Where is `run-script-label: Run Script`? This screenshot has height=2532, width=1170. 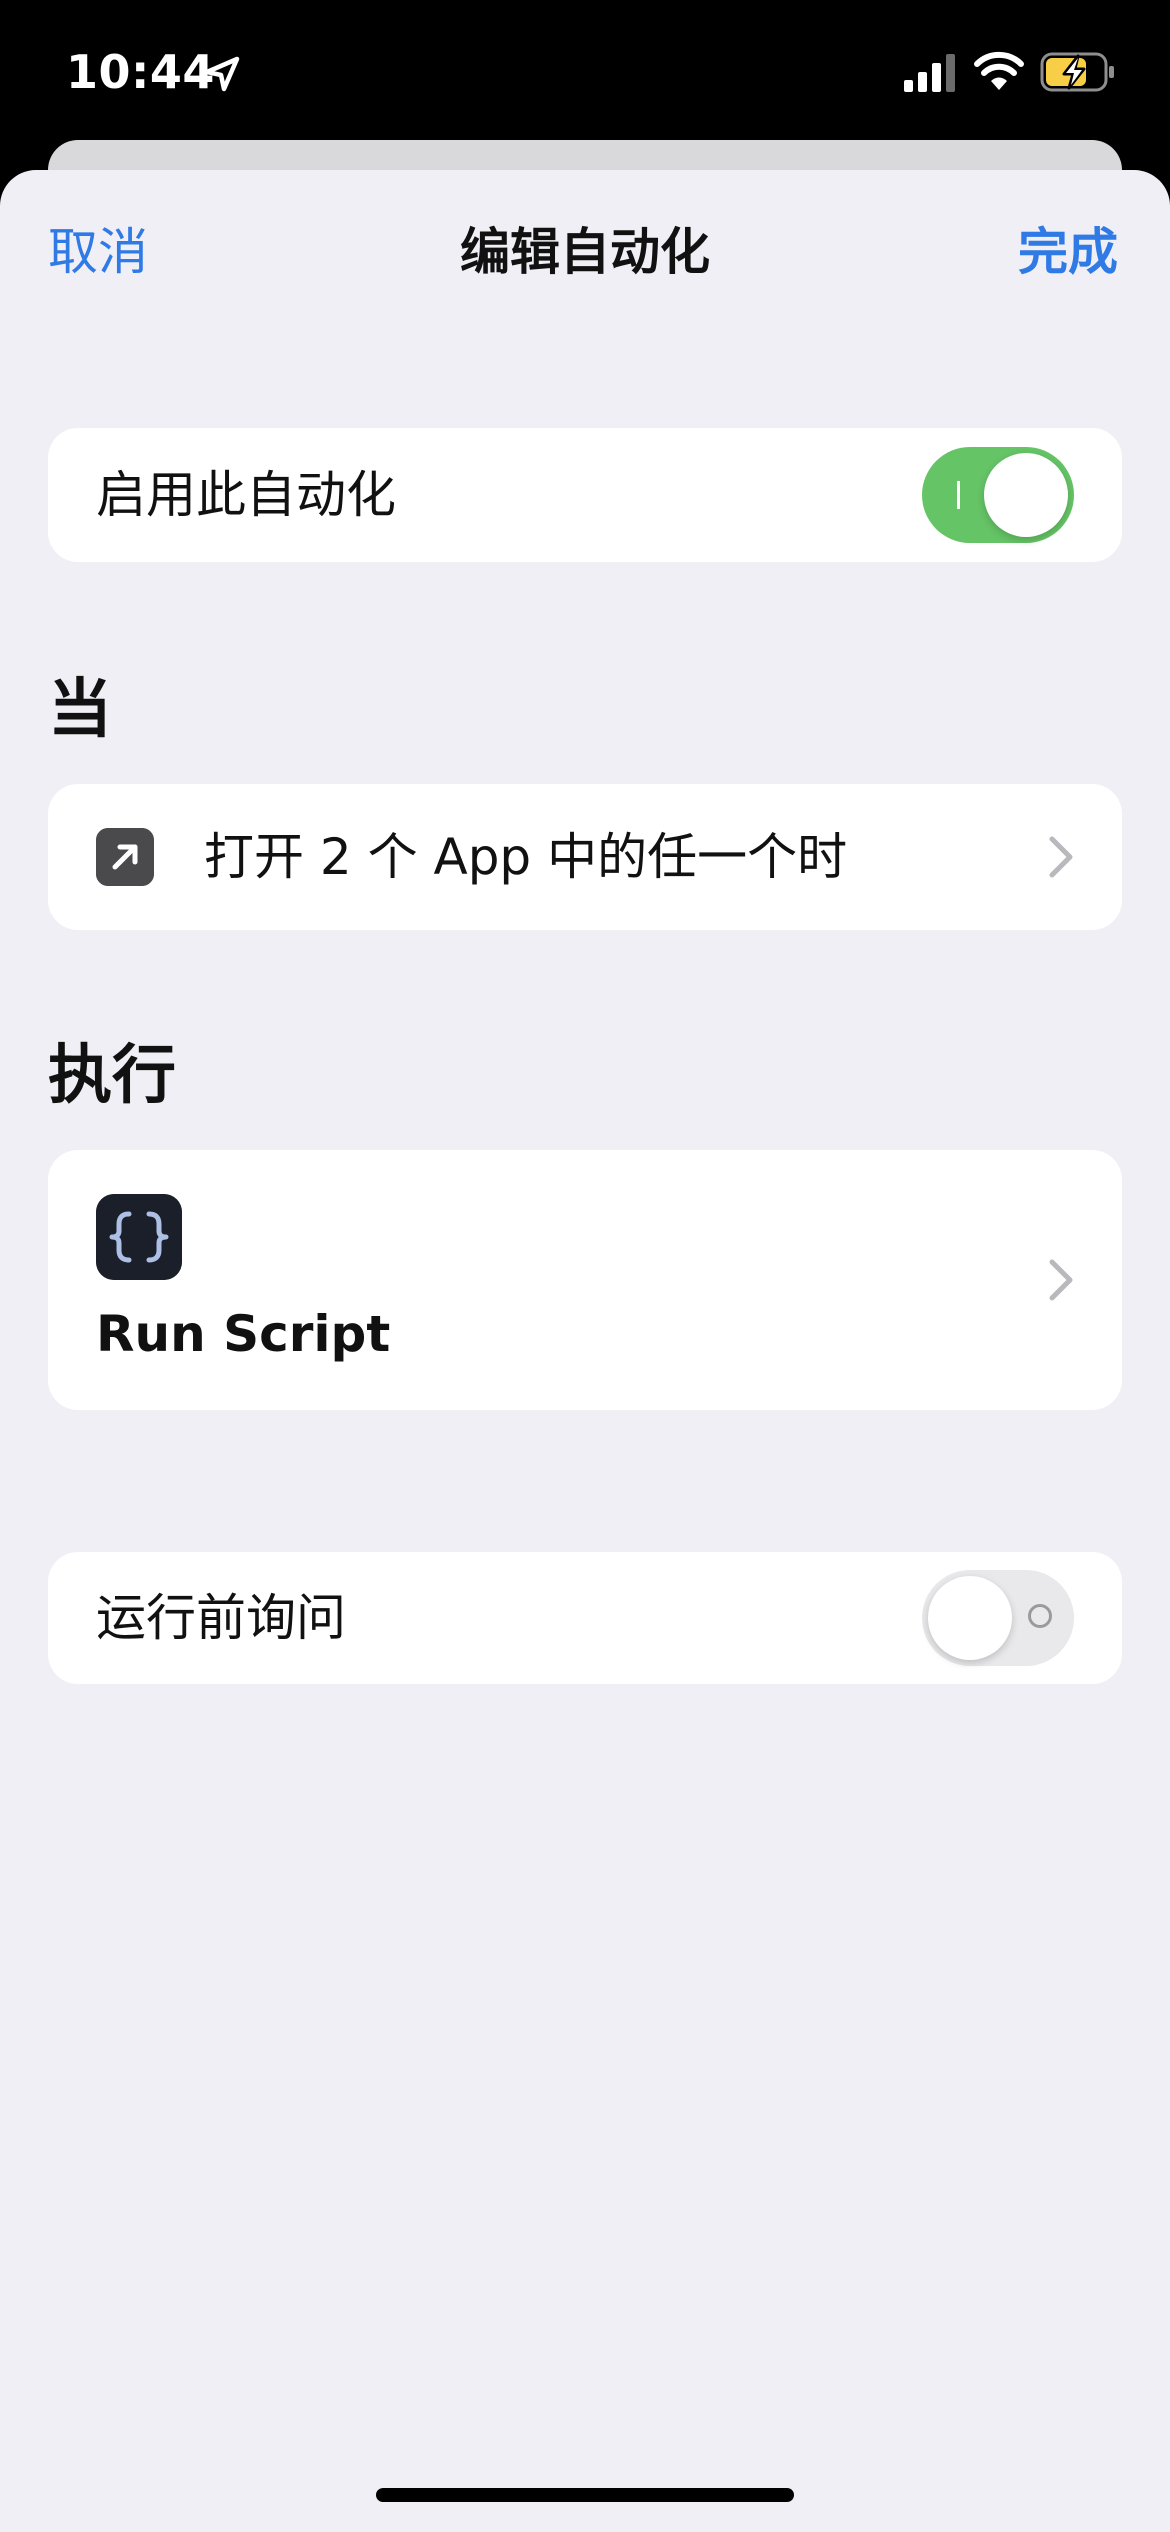
run-script-label: Run Script is located at coordinates (243, 1334).